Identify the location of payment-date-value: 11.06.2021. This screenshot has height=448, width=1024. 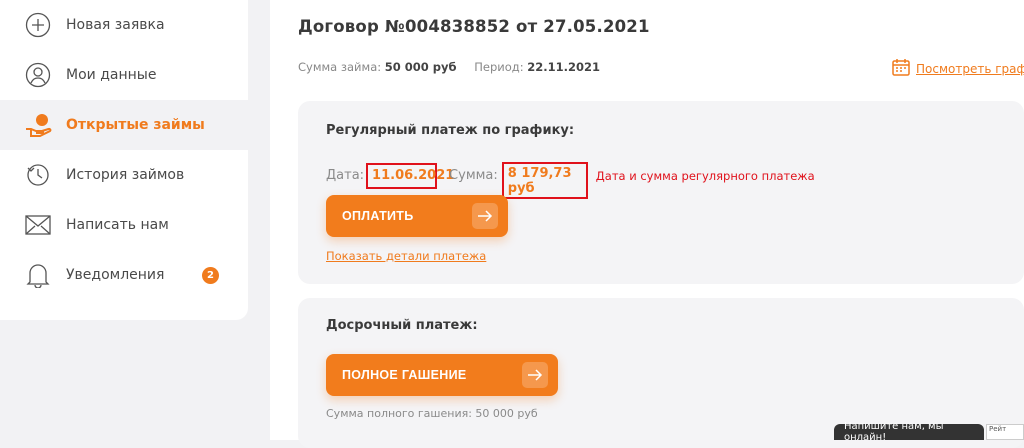
(413, 175).